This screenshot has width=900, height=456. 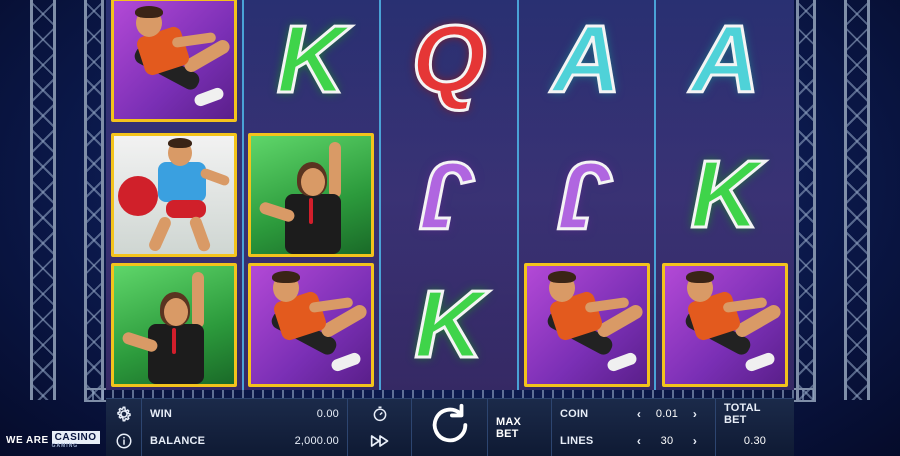 What do you see at coordinates (43, 200) in the screenshot?
I see `left-truss-tower` at bounding box center [43, 200].